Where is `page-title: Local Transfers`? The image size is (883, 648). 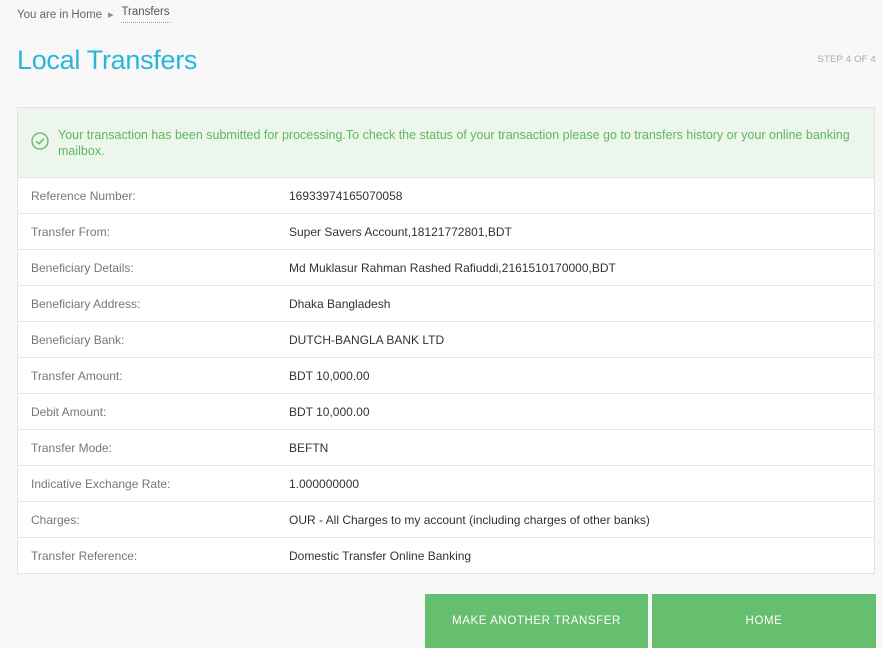 page-title: Local Transfers is located at coordinates (107, 60).